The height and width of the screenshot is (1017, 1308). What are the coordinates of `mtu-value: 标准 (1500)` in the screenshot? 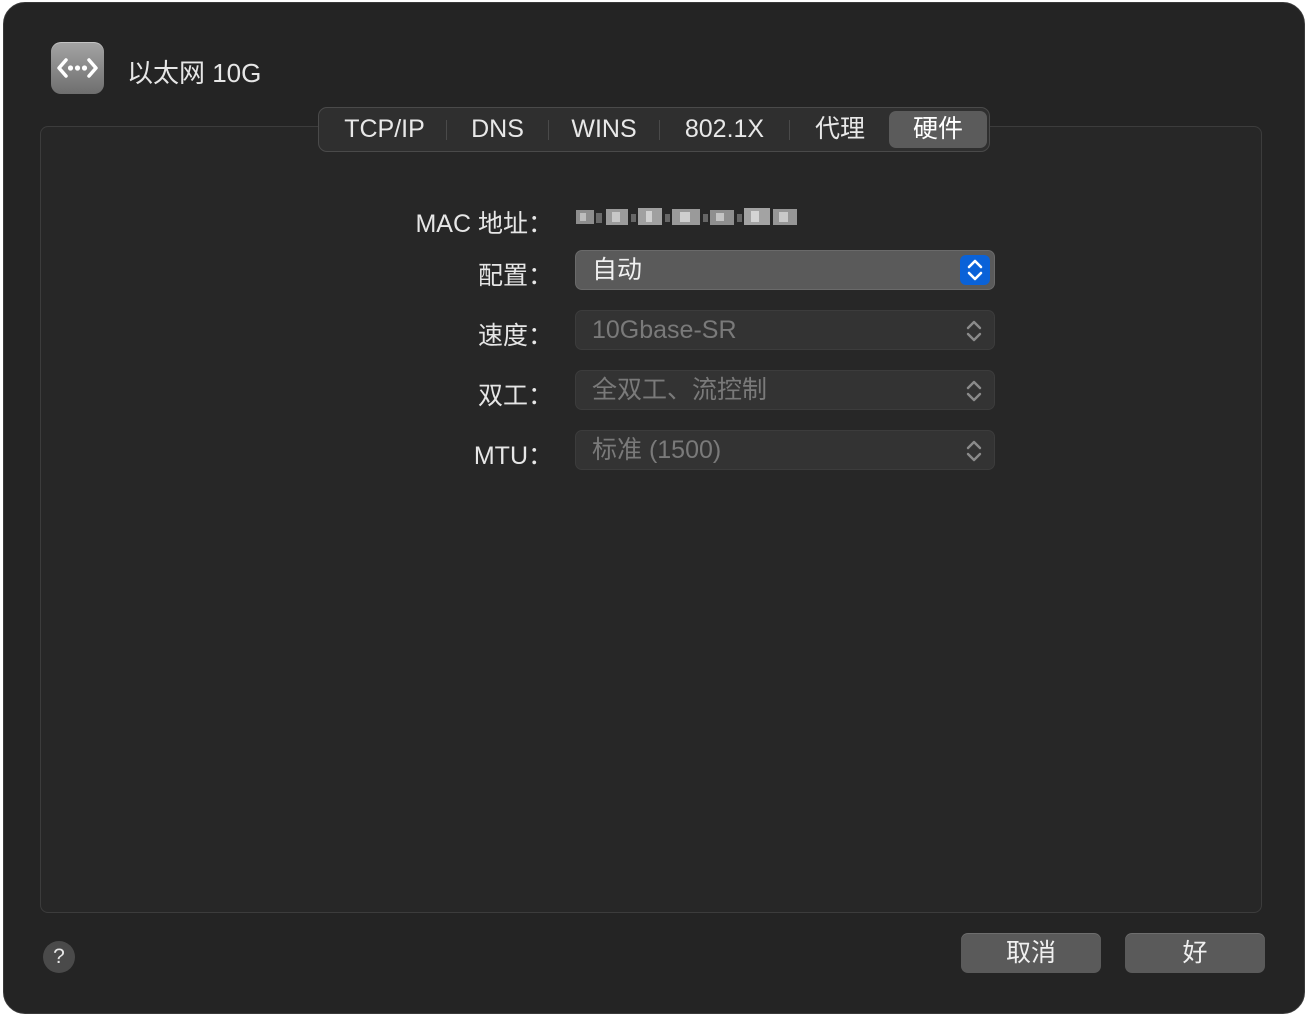 It's located at (657, 450).